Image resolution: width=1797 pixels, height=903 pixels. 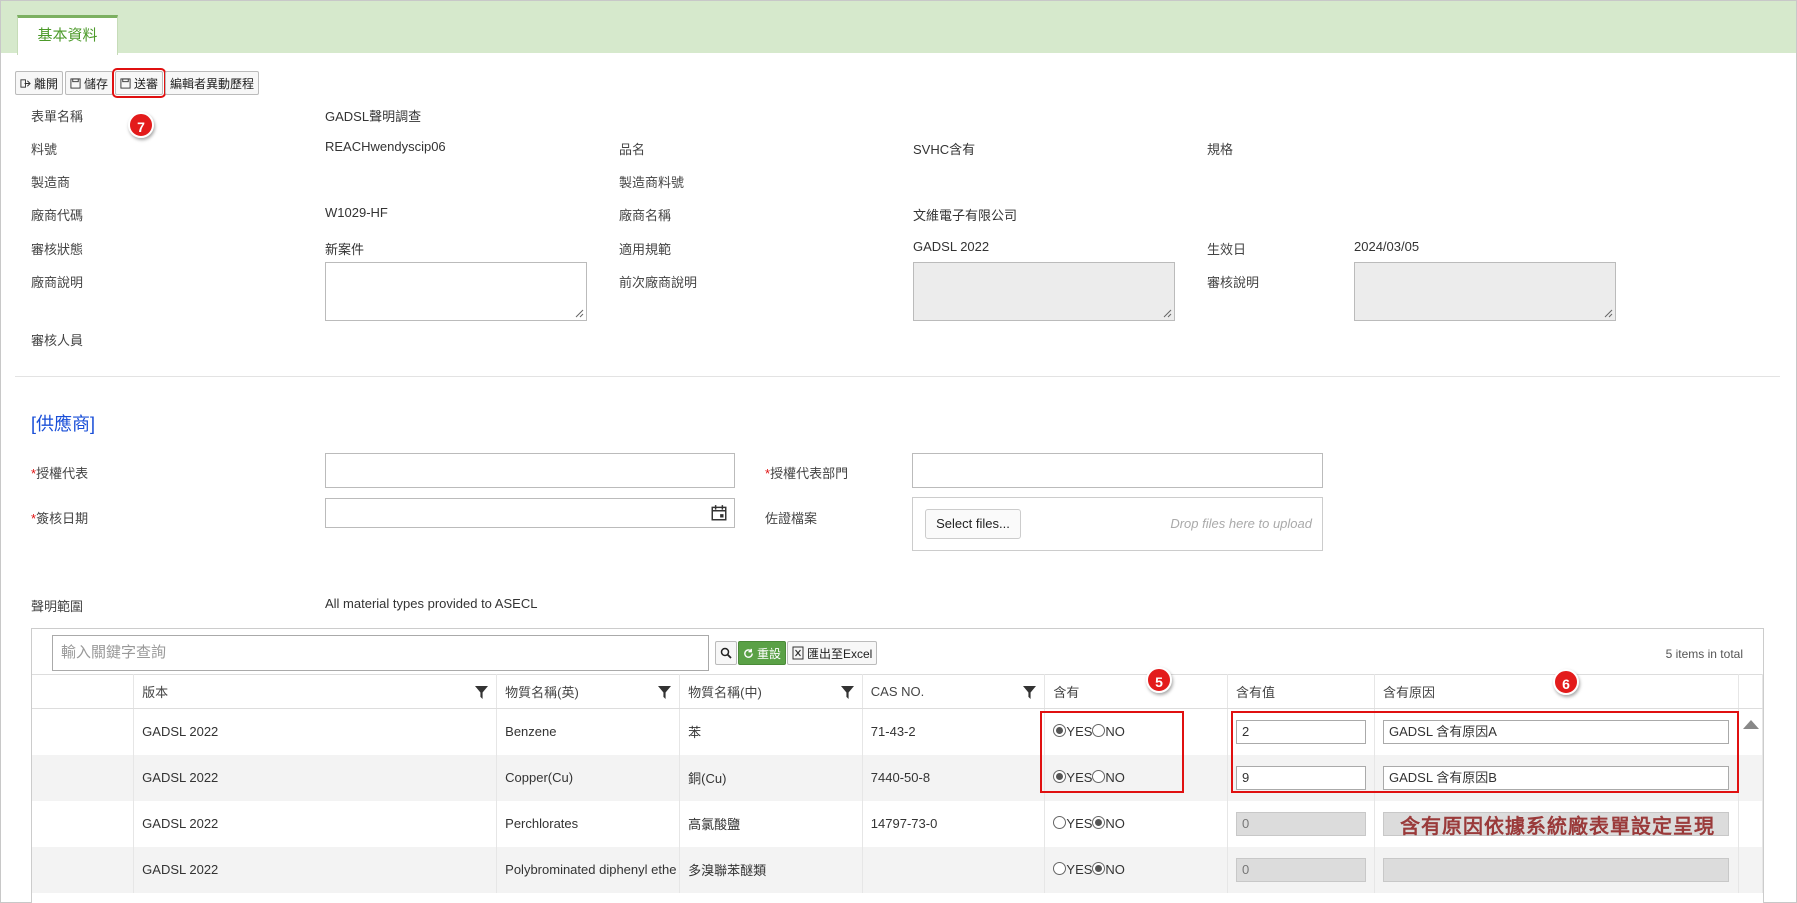 I want to click on search-input: 輸入關鍵字查詢, so click(x=380, y=653).